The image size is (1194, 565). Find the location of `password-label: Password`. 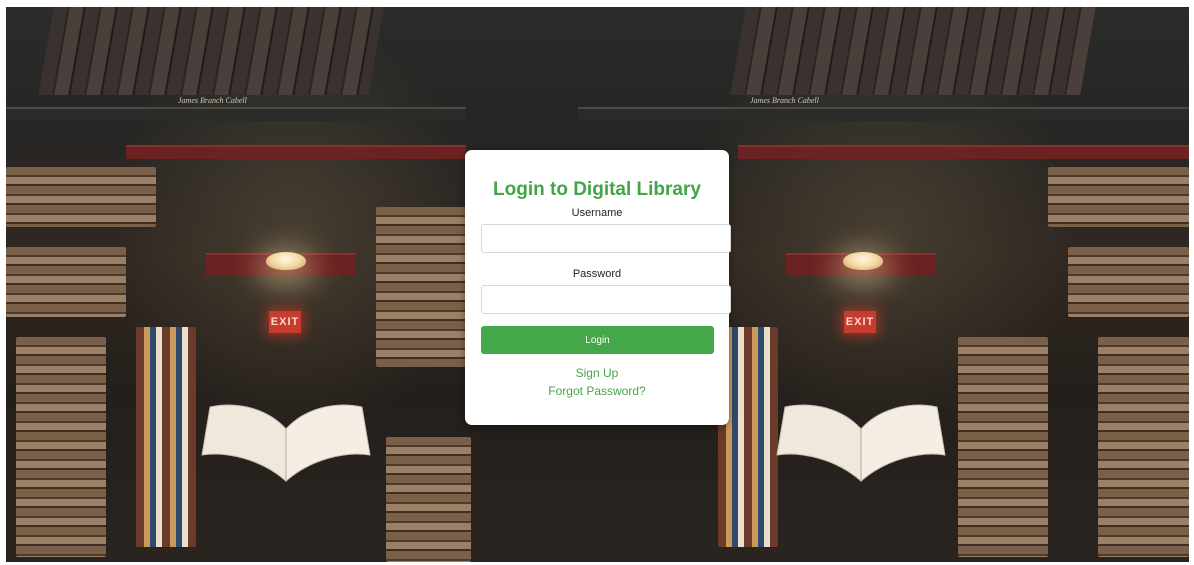

password-label: Password is located at coordinates (597, 274).